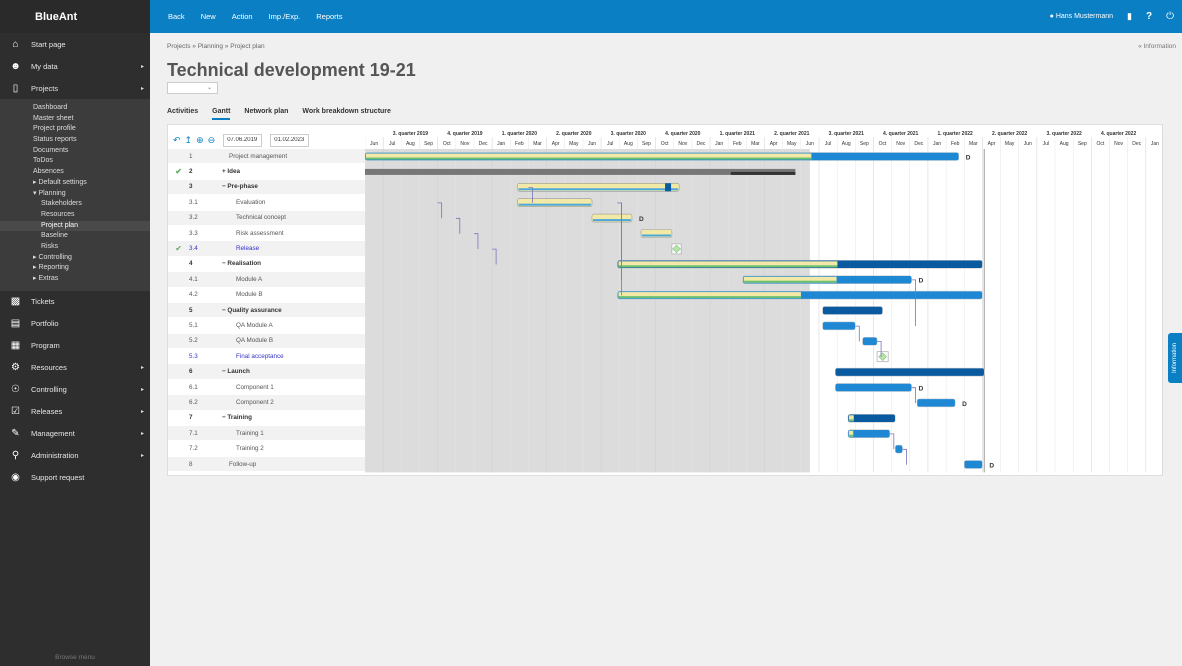 Image resolution: width=1182 pixels, height=666 pixels. Describe the element at coordinates (864, 144) in the screenshot. I see `month-label: Sep` at that location.